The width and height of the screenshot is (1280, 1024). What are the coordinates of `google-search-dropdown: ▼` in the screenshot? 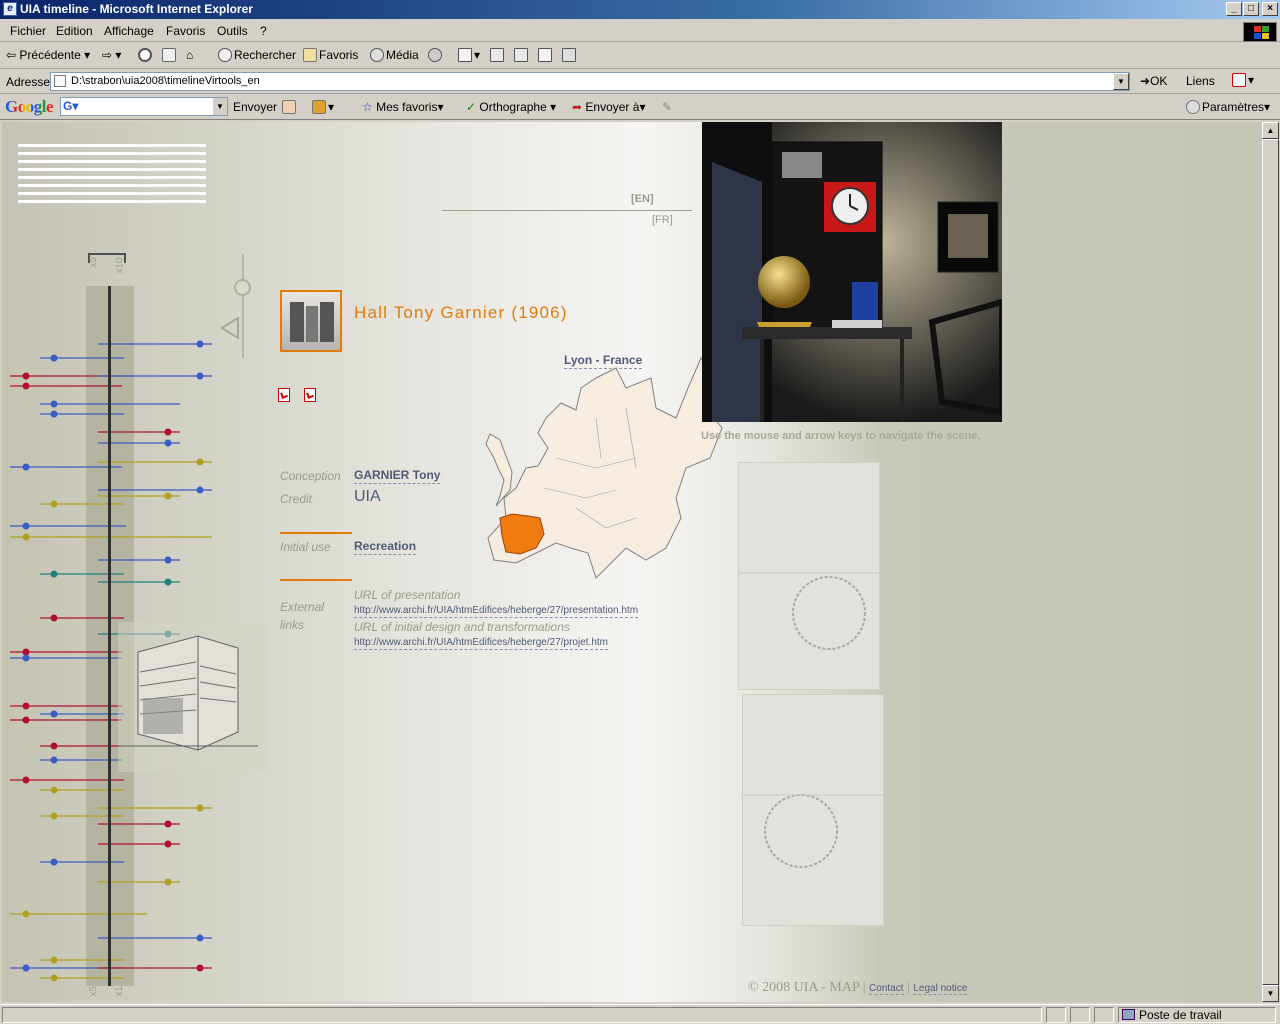 It's located at (220, 106).